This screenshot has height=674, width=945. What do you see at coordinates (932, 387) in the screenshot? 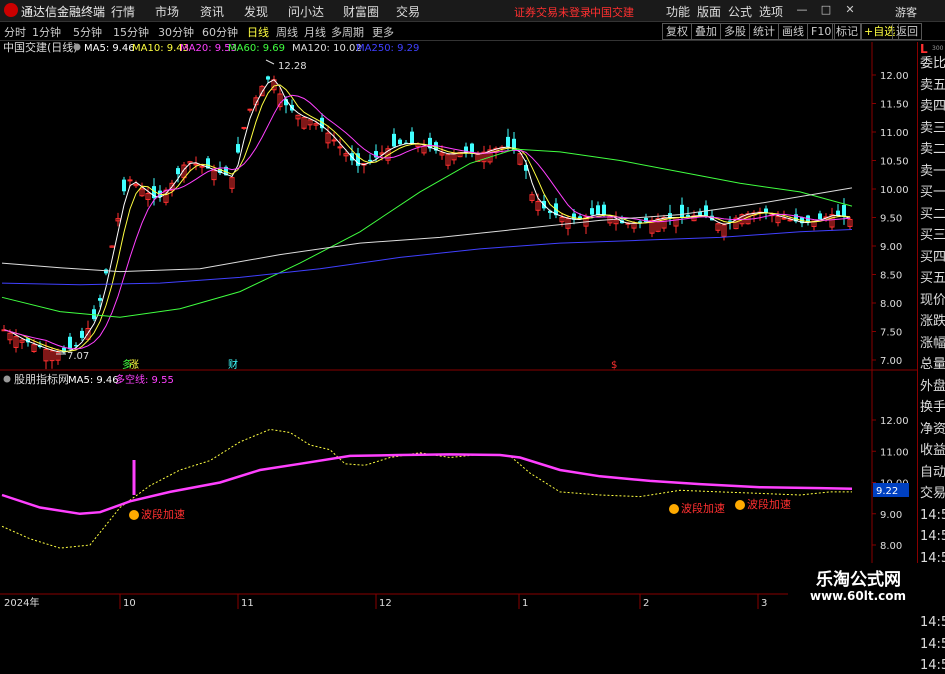
I see `sidebar-item: 外盘` at bounding box center [932, 387].